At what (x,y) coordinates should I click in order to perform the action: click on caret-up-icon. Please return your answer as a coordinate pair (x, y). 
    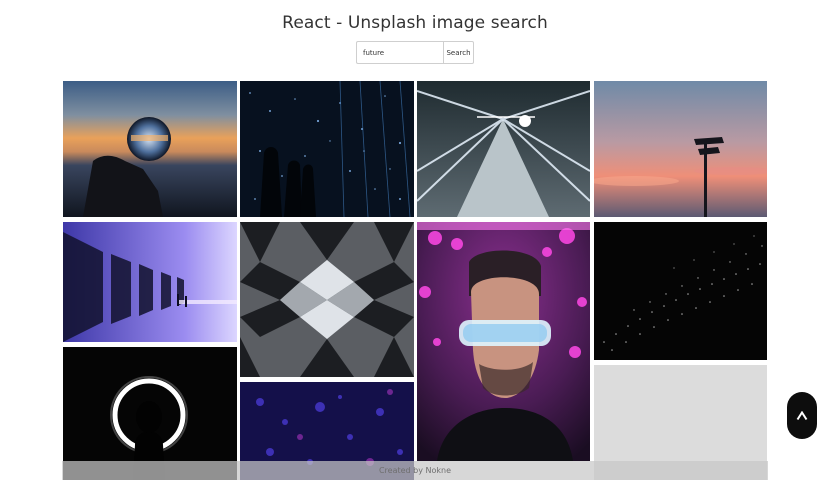
    Looking at the image, I should click on (802, 415).